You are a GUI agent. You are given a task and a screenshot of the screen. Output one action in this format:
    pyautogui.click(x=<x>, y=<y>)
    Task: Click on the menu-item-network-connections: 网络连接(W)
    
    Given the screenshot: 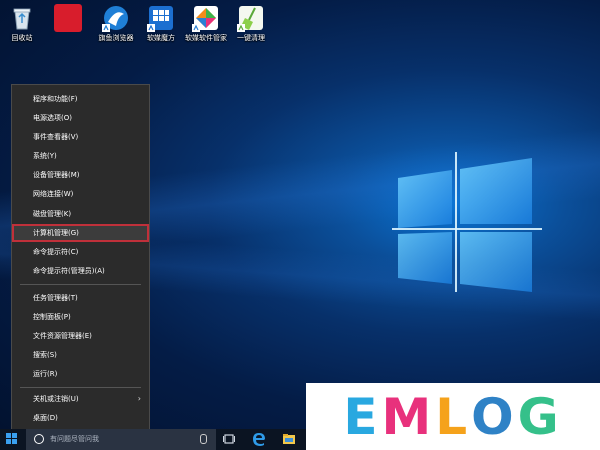 What is the action you would take?
    pyautogui.click(x=80, y=194)
    